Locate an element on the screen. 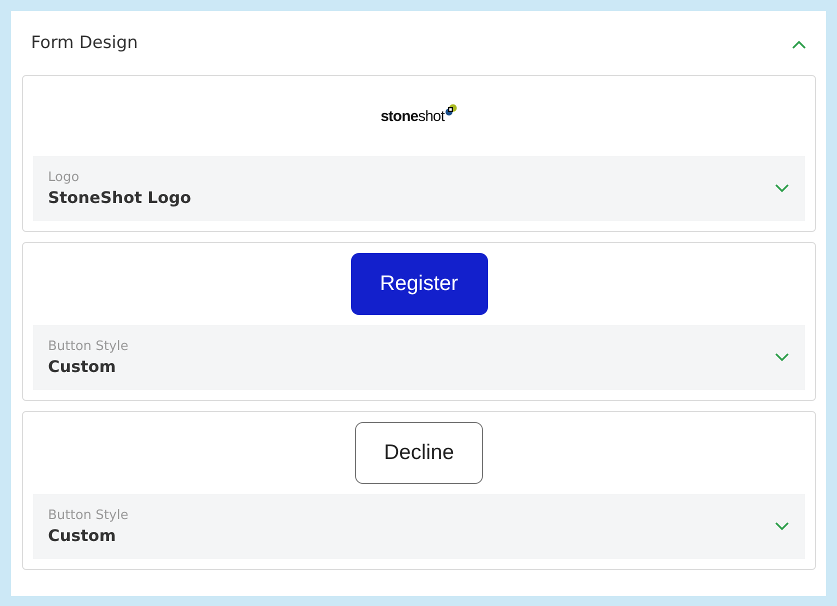 The width and height of the screenshot is (837, 606). register-button: Register is located at coordinates (419, 284).